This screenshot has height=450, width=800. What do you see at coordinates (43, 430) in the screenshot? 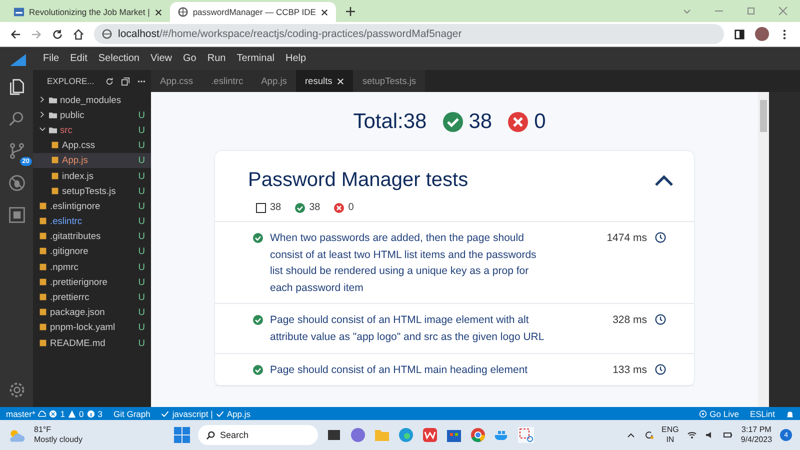
I see `temperature: 81°F` at bounding box center [43, 430].